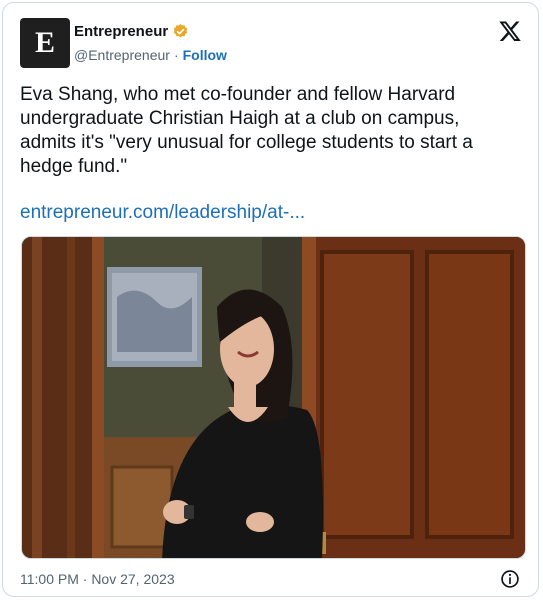  Describe the element at coordinates (121, 31) in the screenshot. I see `account-name: Entrepreneur` at that location.